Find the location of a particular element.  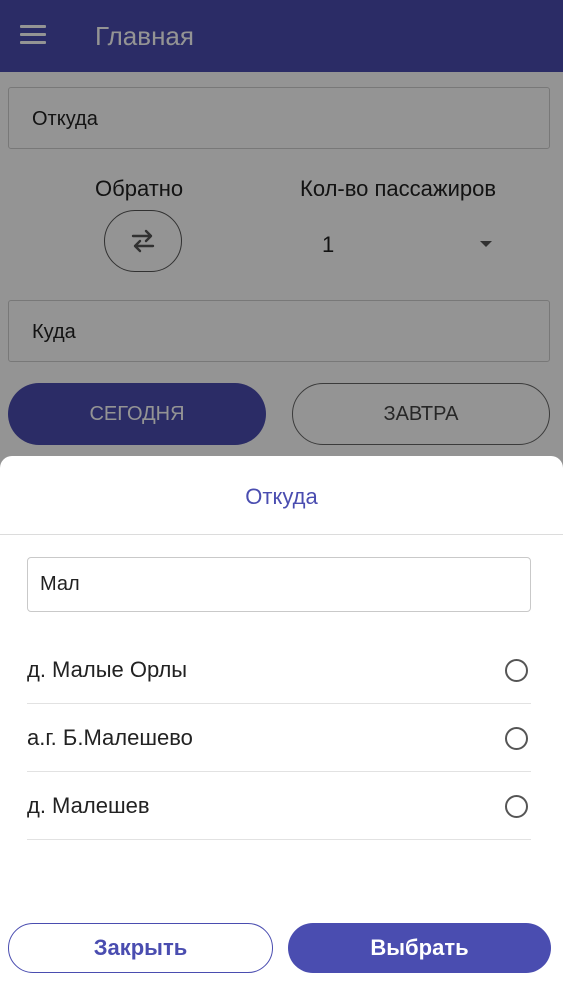

list-item-label: д. Малые Орлы is located at coordinates (107, 669).